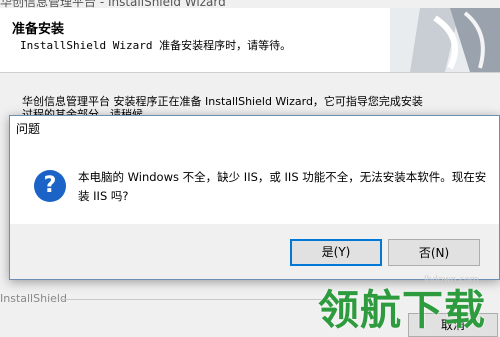  What do you see at coordinates (50, 186) in the screenshot?
I see `question-icon: ?` at bounding box center [50, 186].